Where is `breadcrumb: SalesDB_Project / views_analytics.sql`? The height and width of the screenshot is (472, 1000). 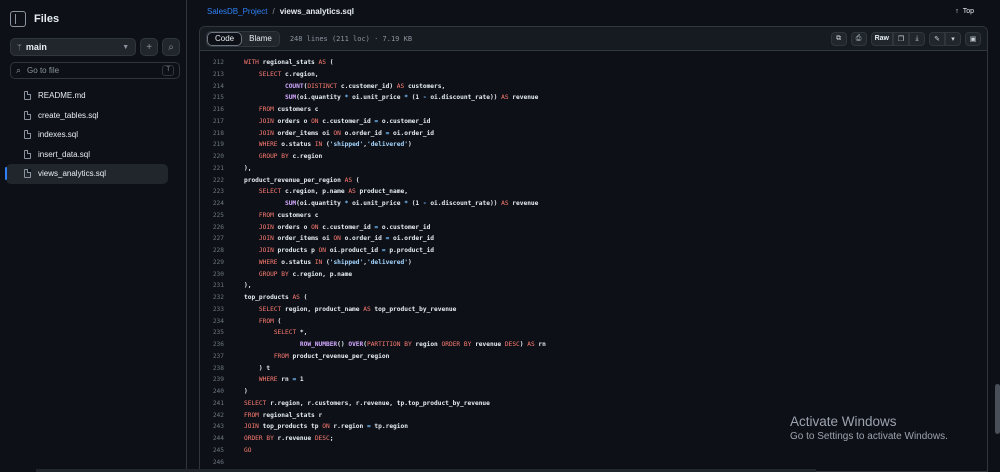
breadcrumb: SalesDB_Project / views_analytics.sql is located at coordinates (280, 11).